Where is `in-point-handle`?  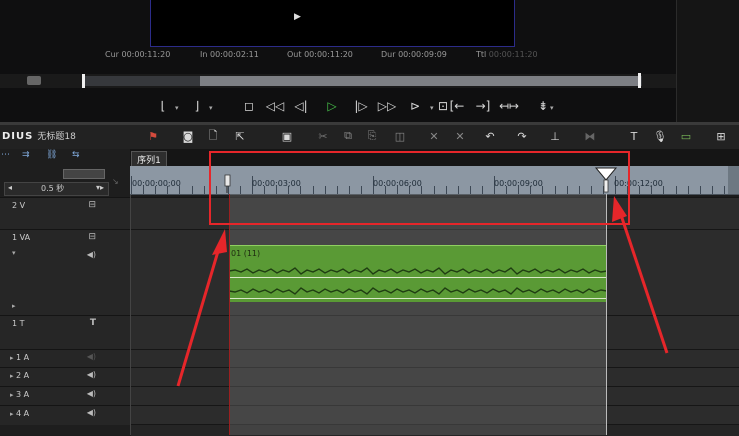 in-point-handle is located at coordinates (83, 81).